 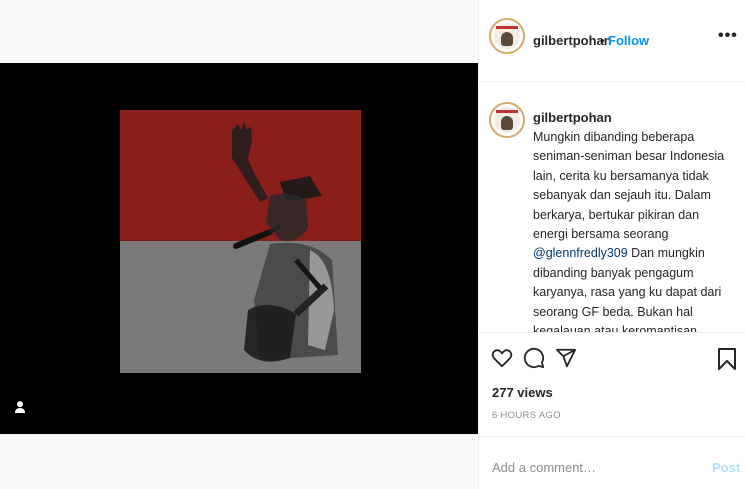 What do you see at coordinates (728, 36) in the screenshot?
I see `more-options-button: •••` at bounding box center [728, 36].